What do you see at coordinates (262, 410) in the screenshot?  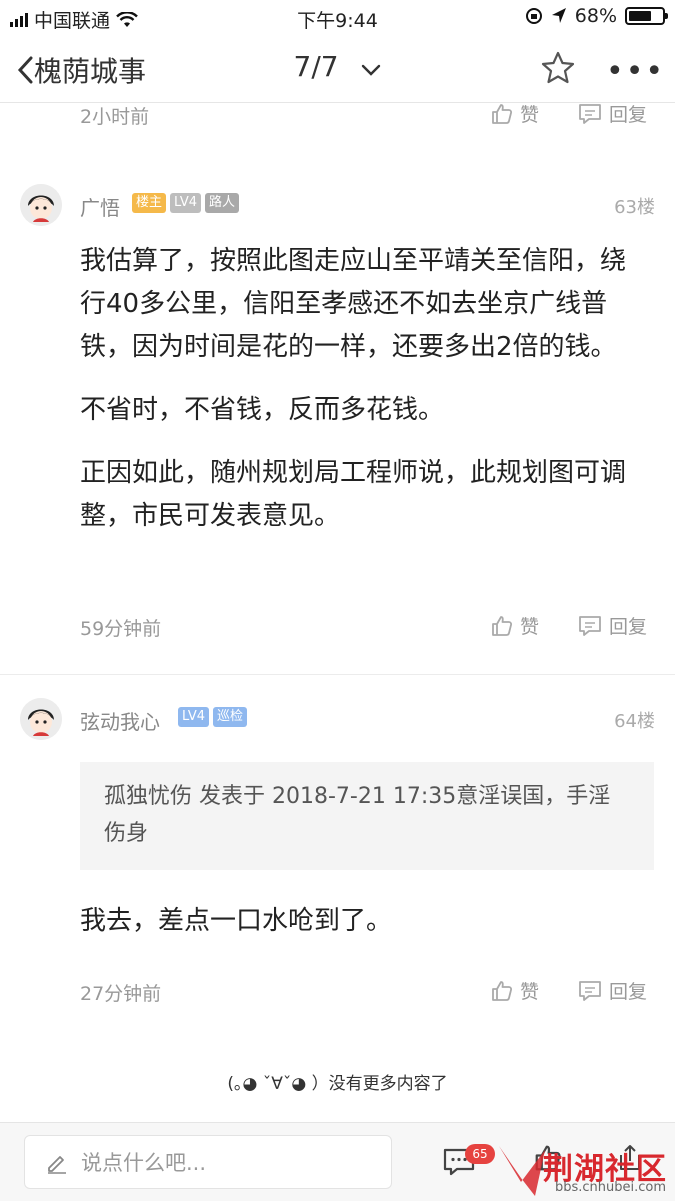 I see `post-paragraph: 不省时，不省钱，反而多花钱。` at bounding box center [262, 410].